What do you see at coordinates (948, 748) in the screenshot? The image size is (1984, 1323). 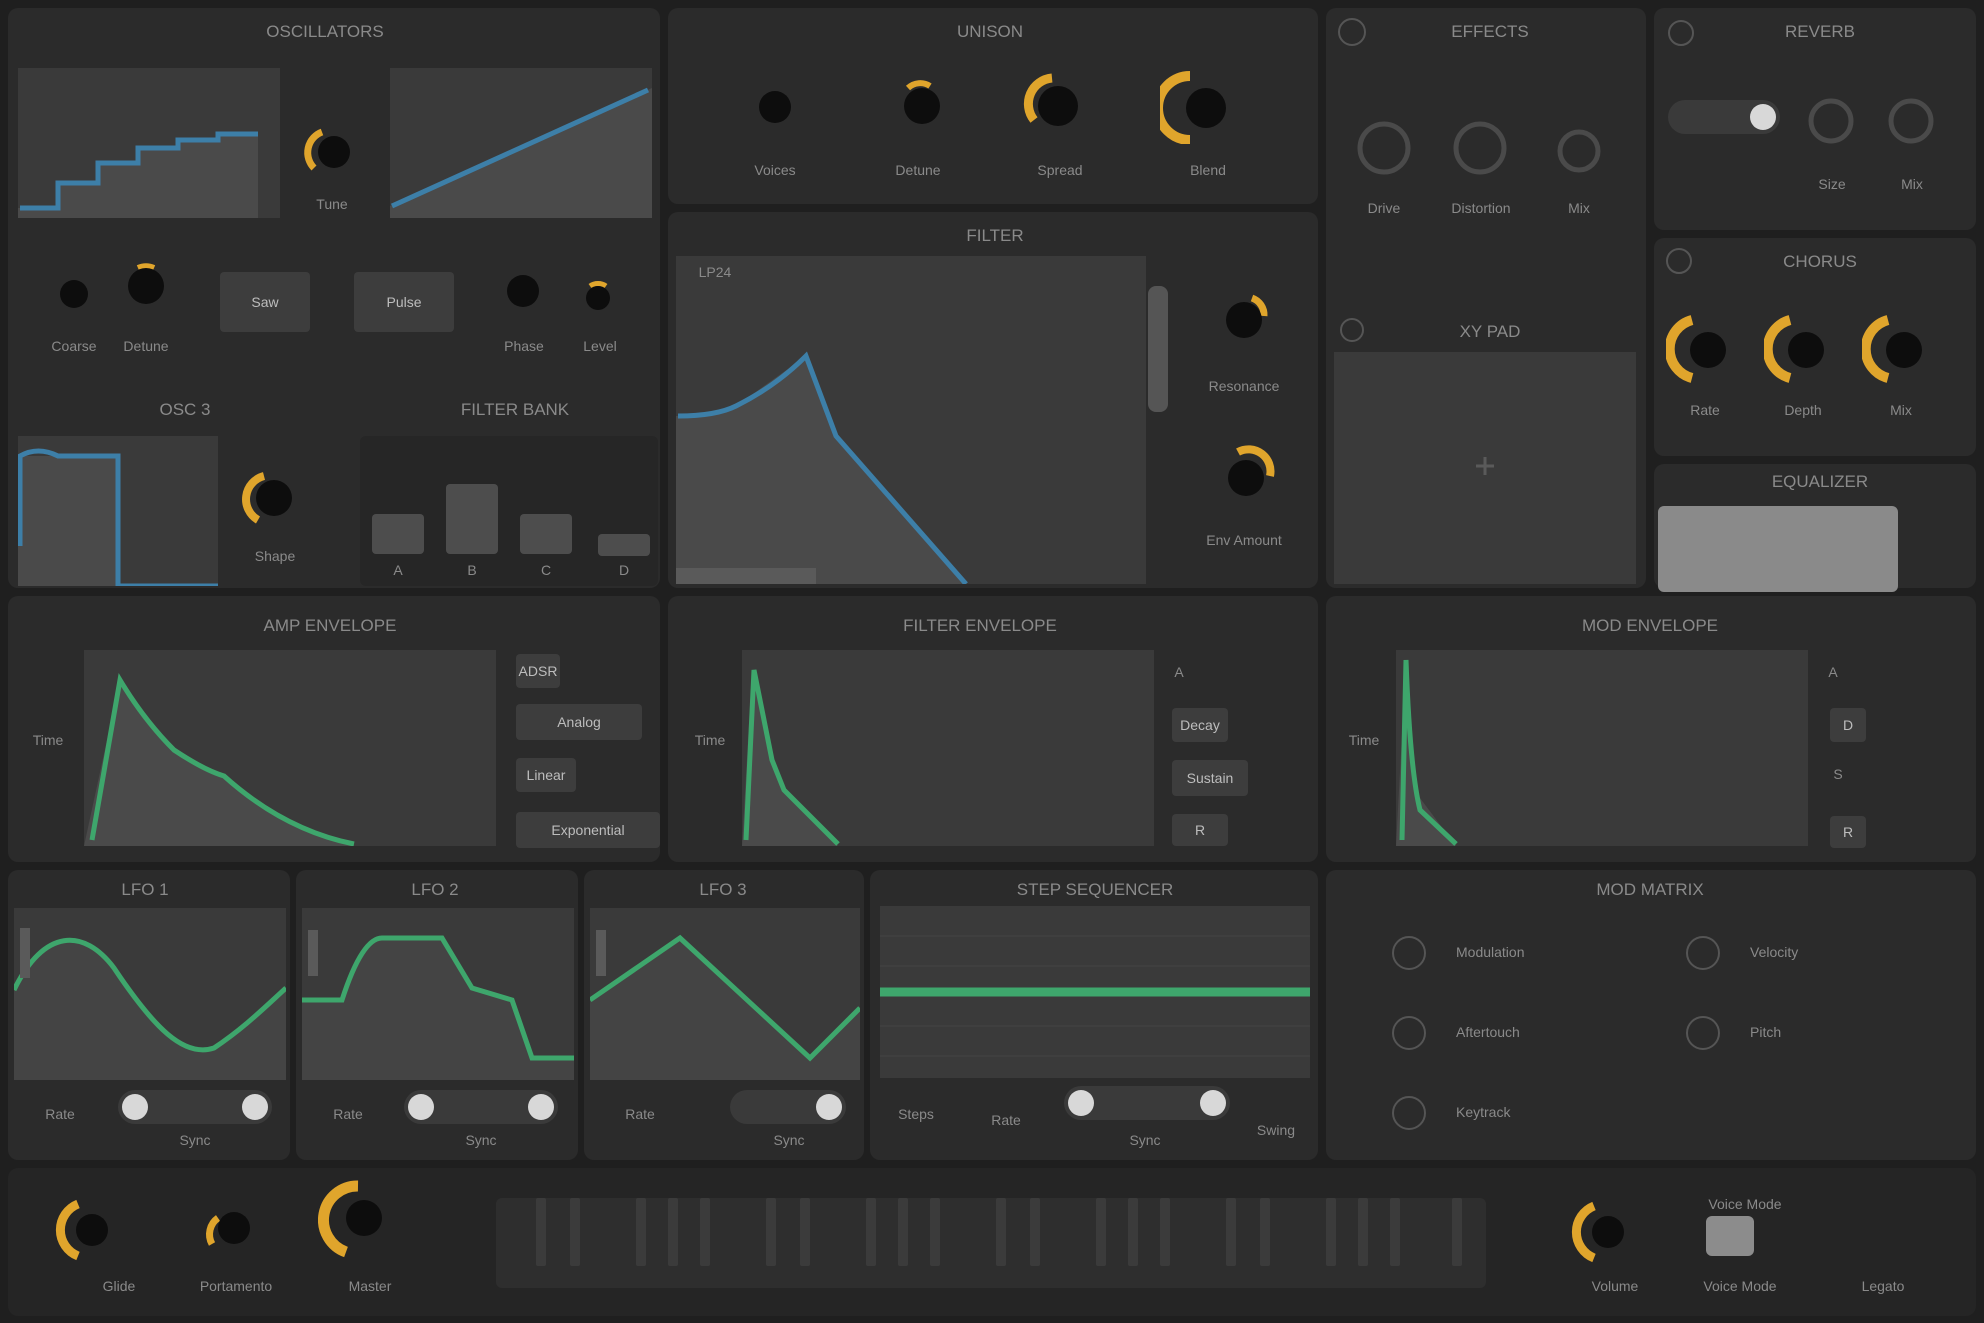 I see `filter-envelope-graph` at bounding box center [948, 748].